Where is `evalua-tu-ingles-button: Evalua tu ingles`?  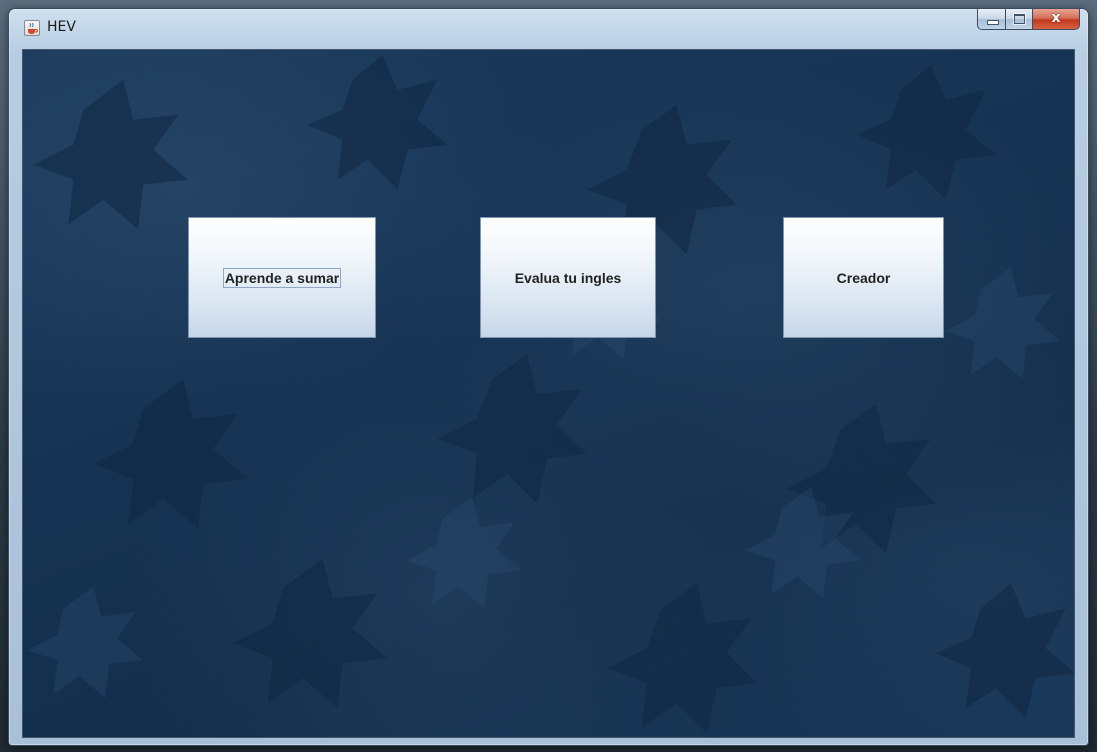 evalua-tu-ingles-button: Evalua tu ingles is located at coordinates (568, 277).